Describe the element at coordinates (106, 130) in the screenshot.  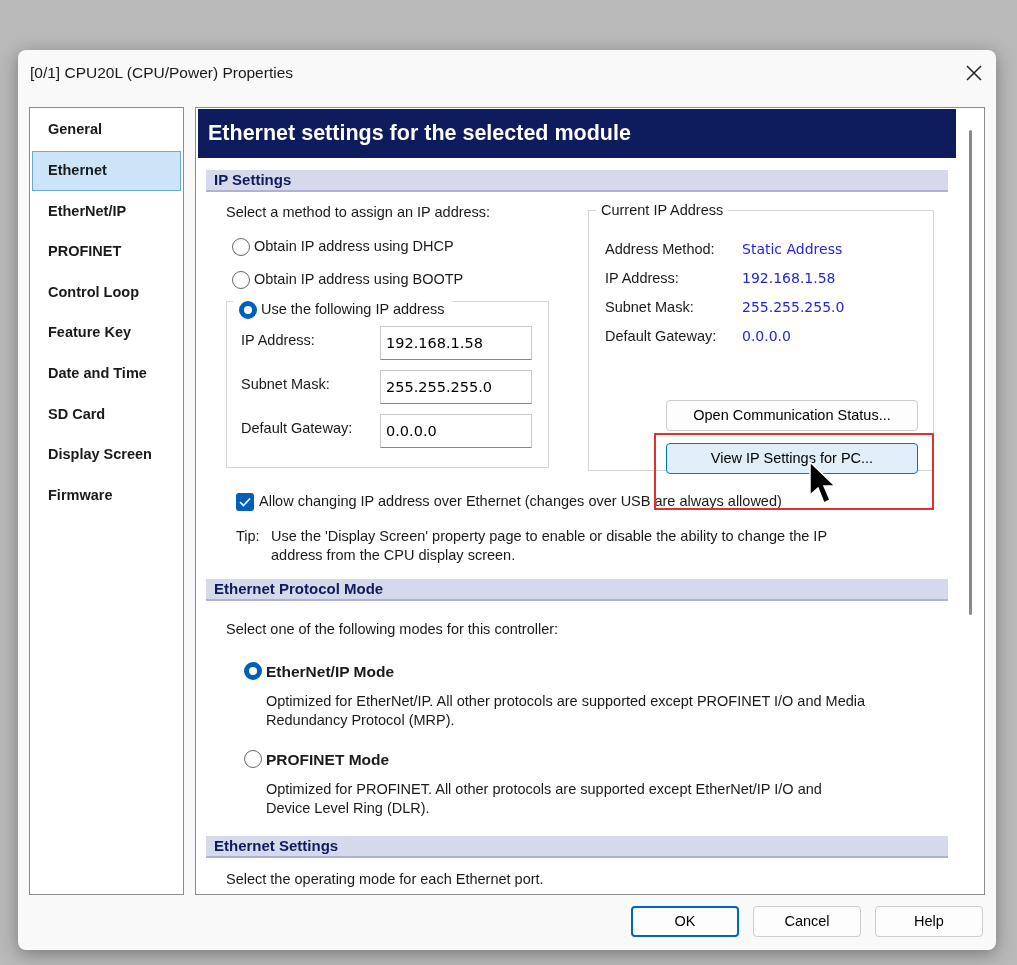
I see `sidebar-item: General` at that location.